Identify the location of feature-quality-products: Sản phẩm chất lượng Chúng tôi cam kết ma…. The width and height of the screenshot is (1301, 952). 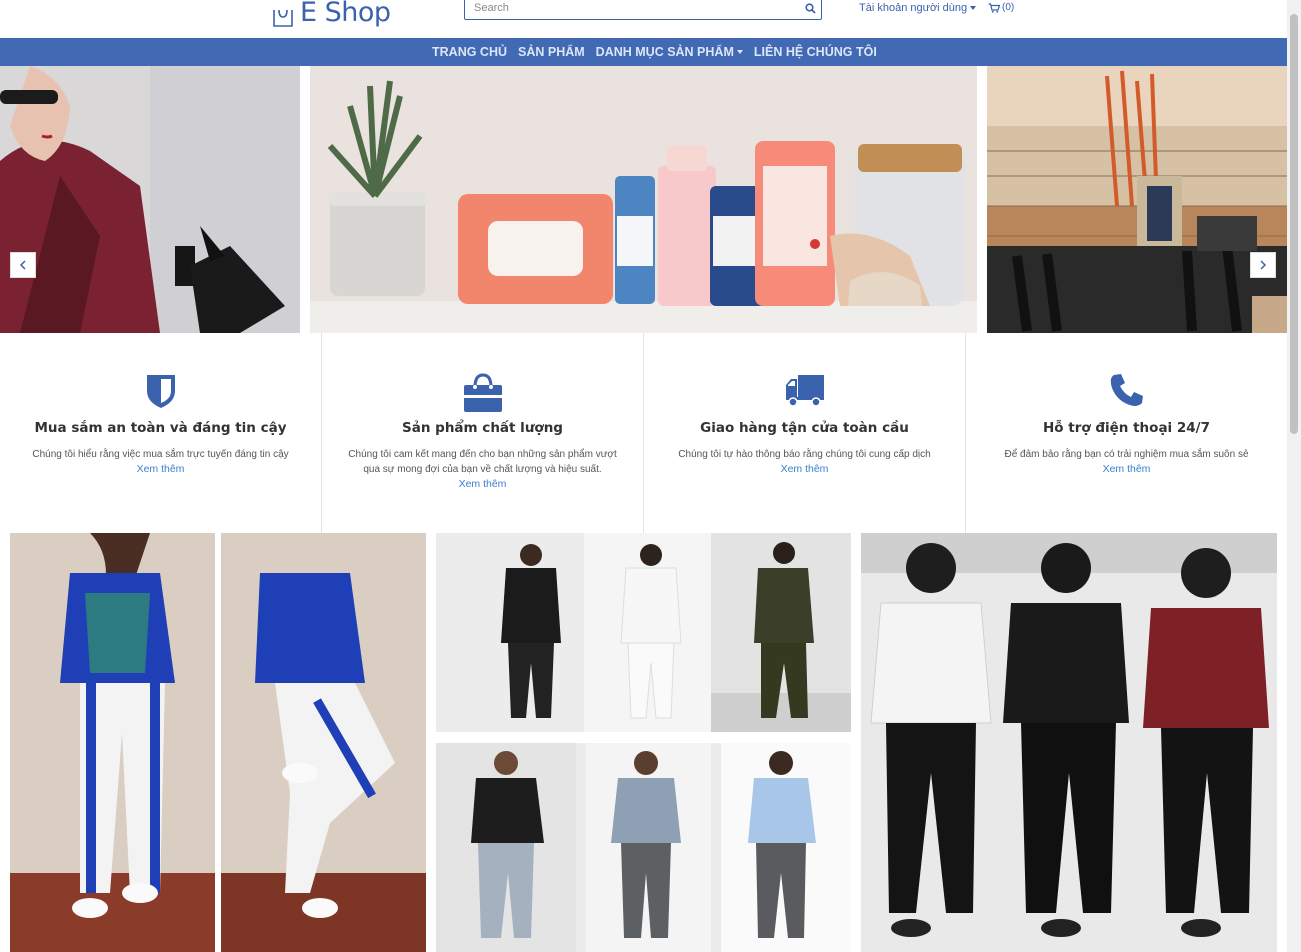
(483, 433).